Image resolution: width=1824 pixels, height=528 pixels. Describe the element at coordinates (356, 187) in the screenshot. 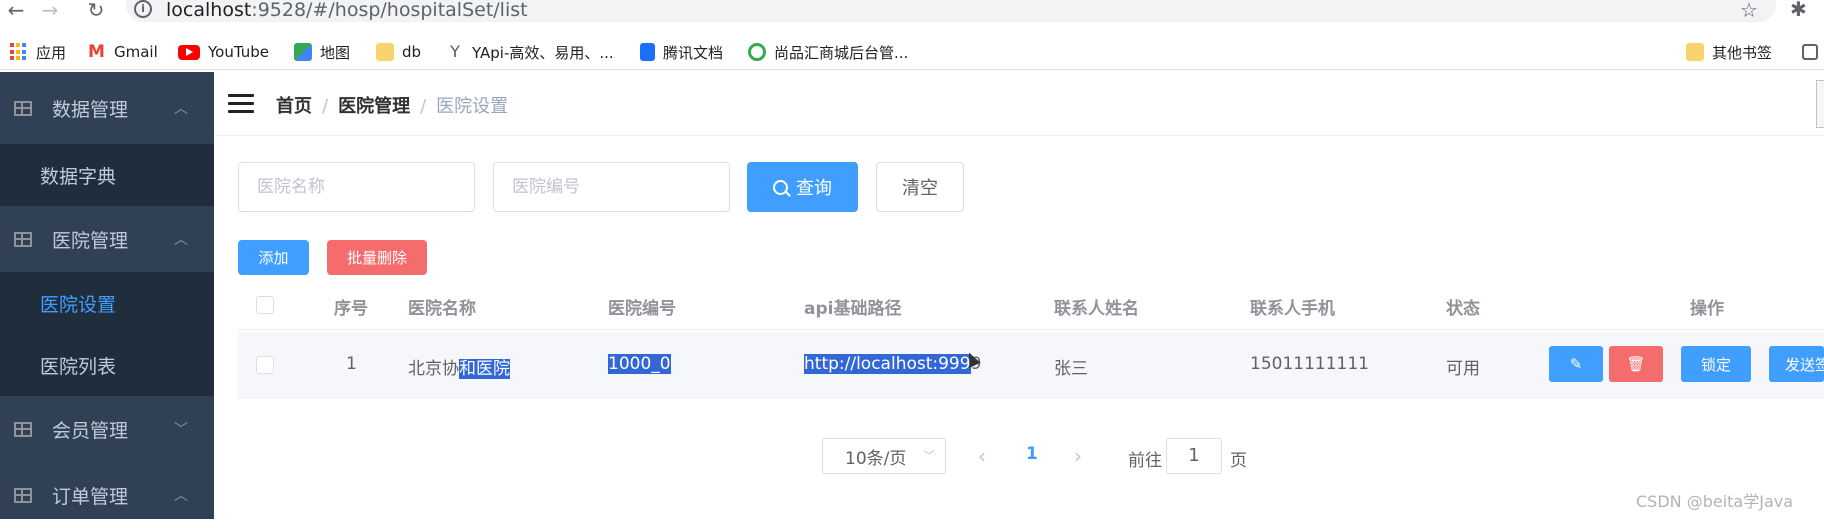

I see `hosname-input: 医院名称` at that location.